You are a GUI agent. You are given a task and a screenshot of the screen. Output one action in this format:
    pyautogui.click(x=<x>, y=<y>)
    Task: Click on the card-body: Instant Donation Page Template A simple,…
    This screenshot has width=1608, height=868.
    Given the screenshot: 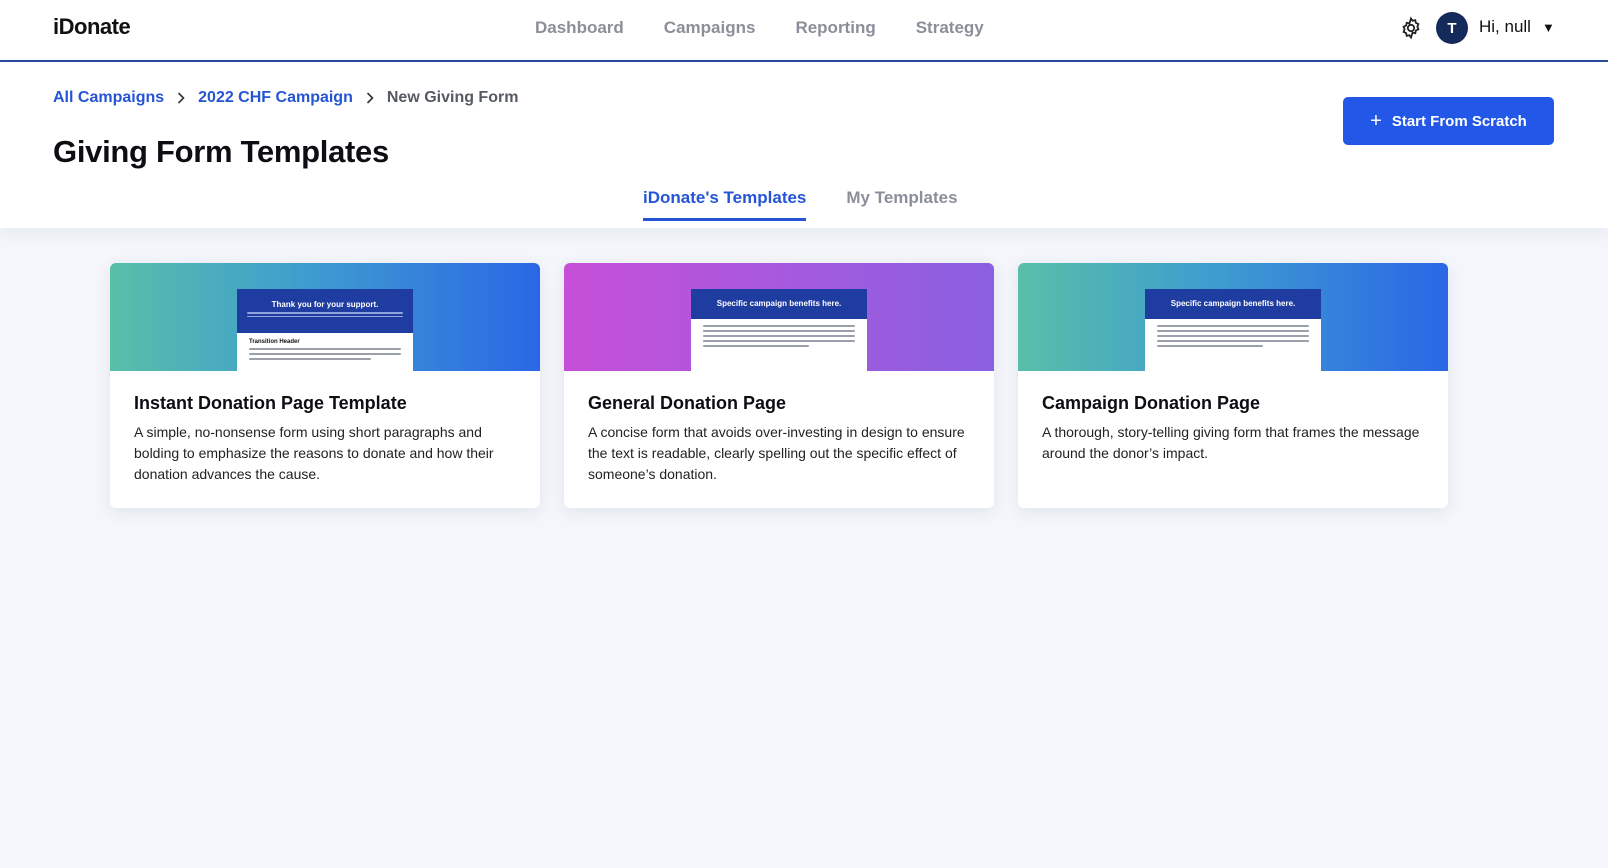 What is the action you would take?
    pyautogui.click(x=325, y=439)
    